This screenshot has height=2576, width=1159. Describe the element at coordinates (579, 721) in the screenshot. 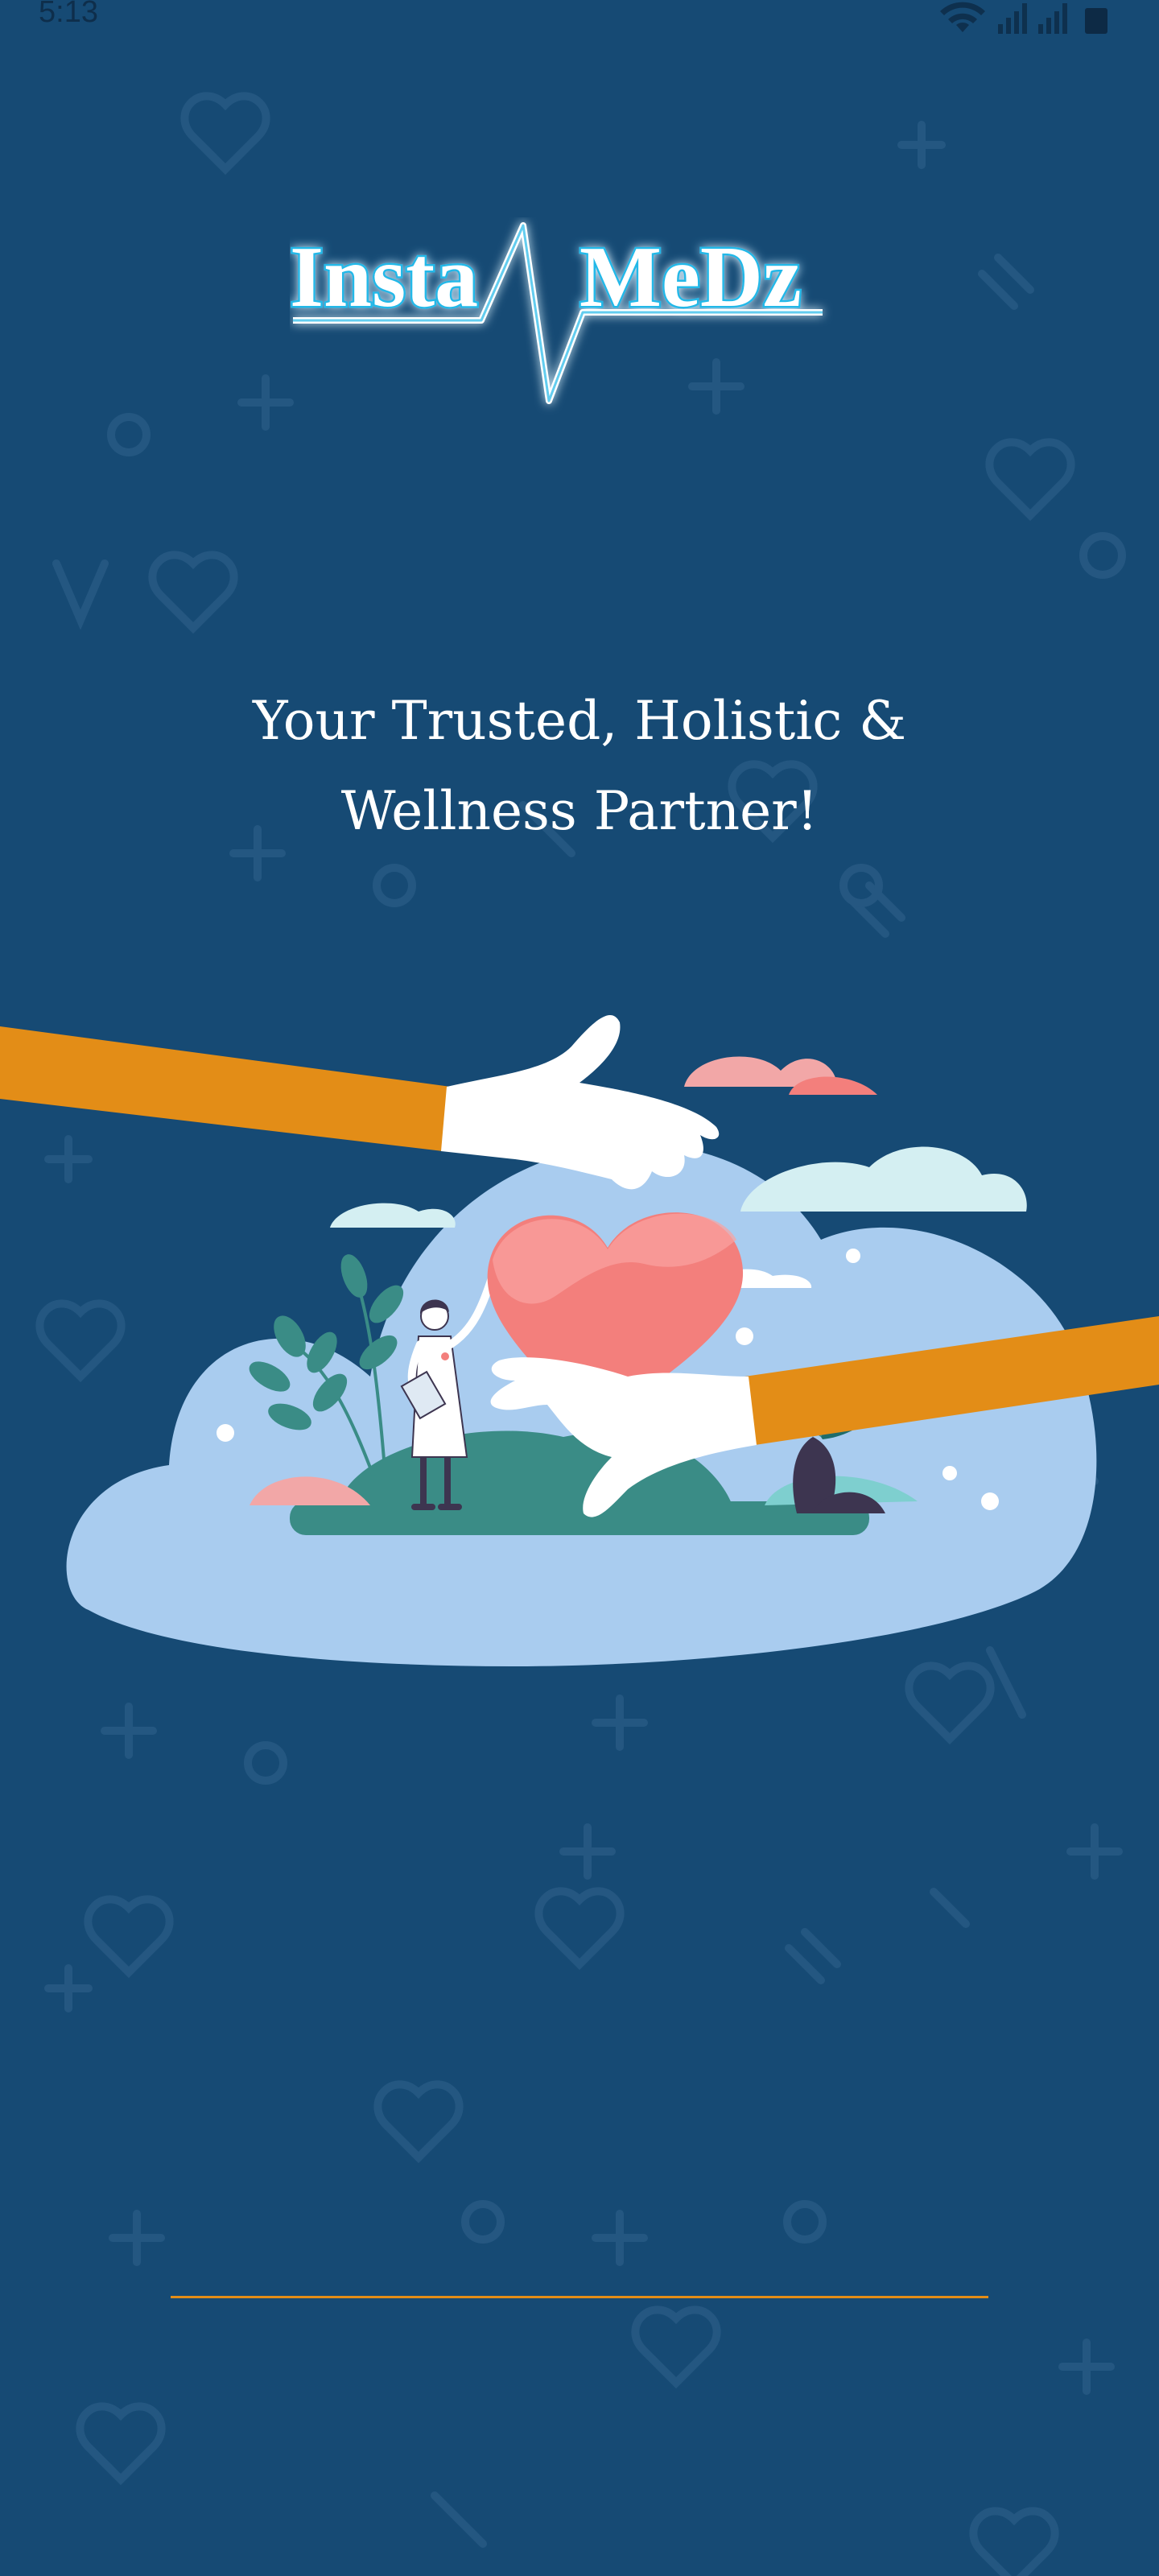

I see `tagline-line-1: Your Trusted, Holistic &` at that location.